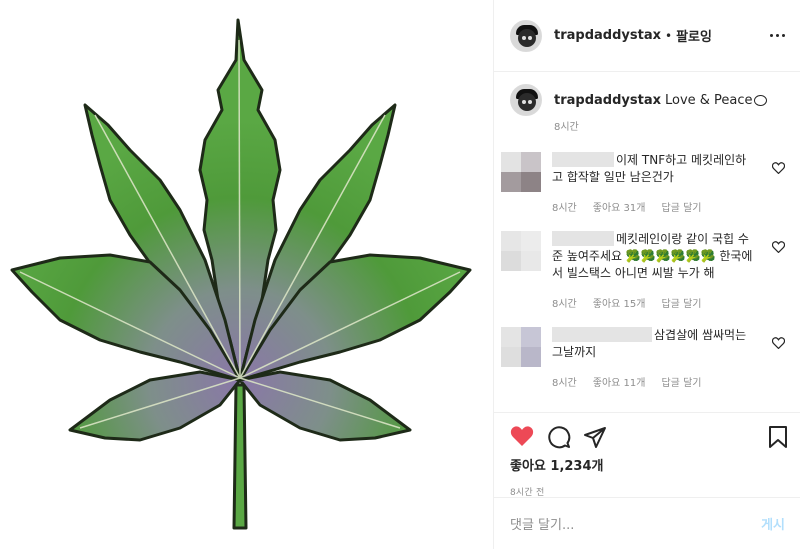  I want to click on comment-likes: 좋아요 11개, so click(619, 383).